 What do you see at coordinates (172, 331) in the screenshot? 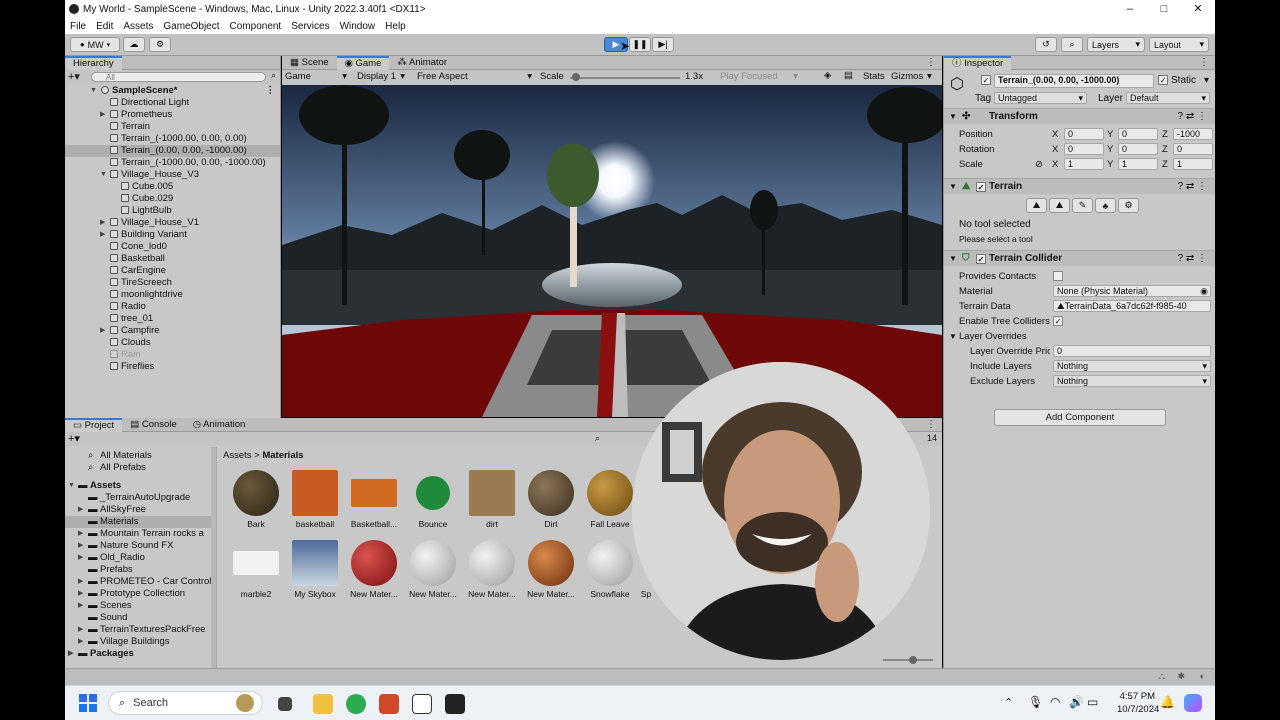
I see `list-item: ▶ Campfire` at bounding box center [172, 331].